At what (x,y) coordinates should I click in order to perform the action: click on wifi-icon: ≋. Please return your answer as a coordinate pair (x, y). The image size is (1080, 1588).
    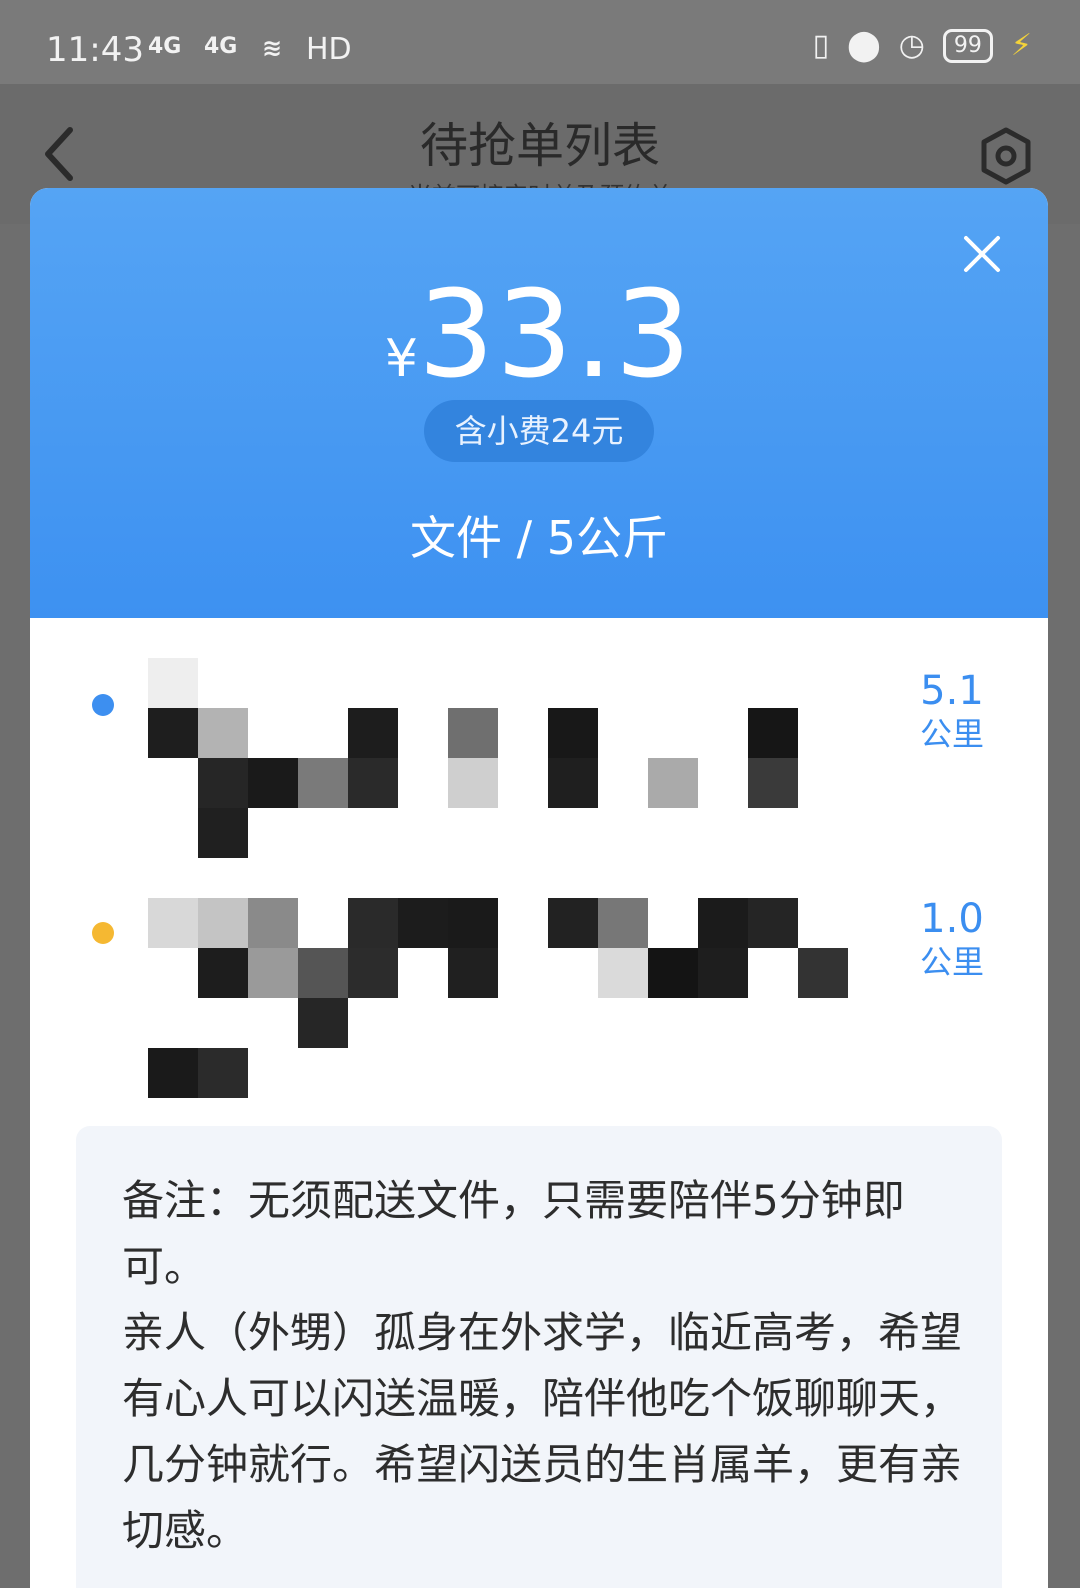
    Looking at the image, I should click on (272, 48).